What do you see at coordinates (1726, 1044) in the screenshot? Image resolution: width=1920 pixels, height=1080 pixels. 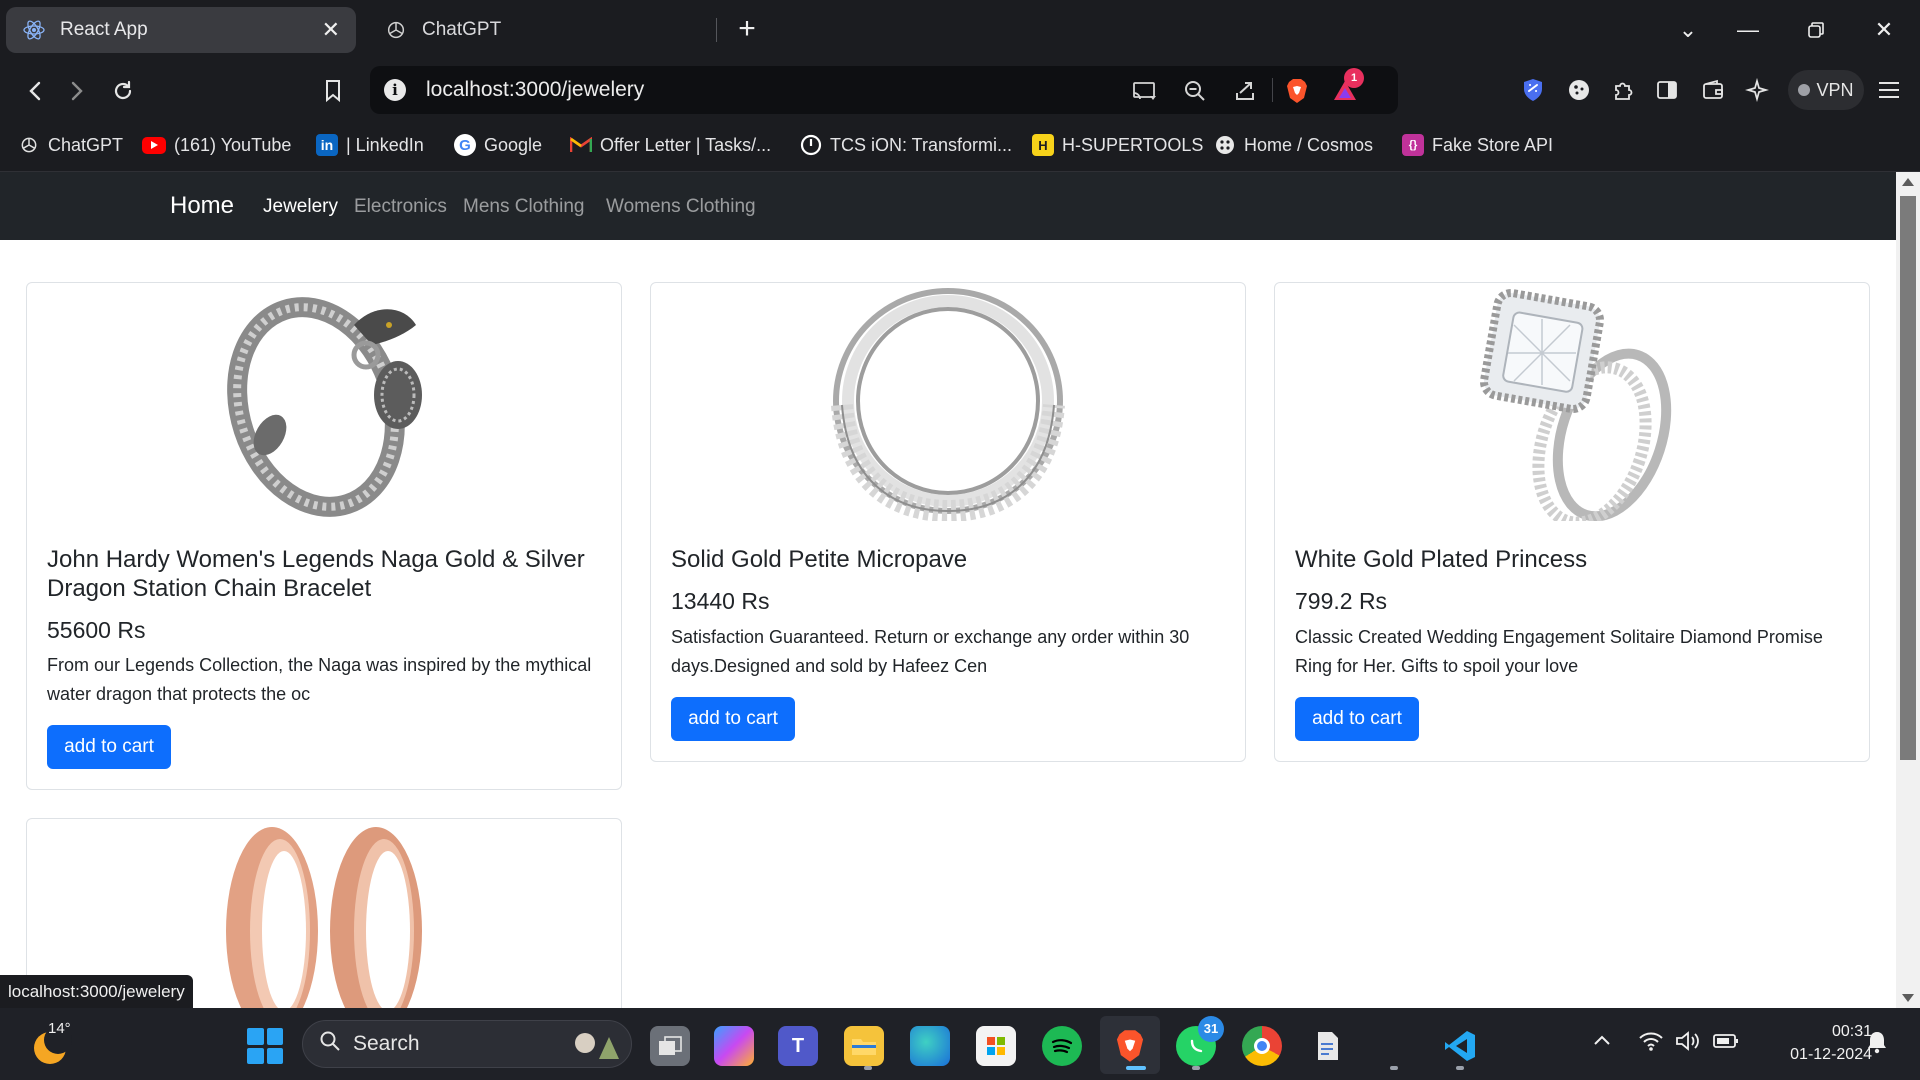 I see `battery-icon` at bounding box center [1726, 1044].